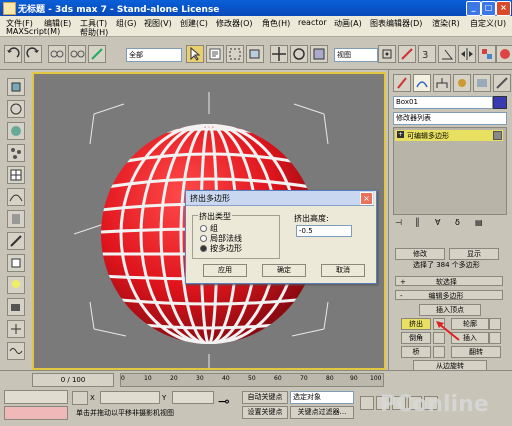 The image size is (512, 426). Describe the element at coordinates (503, 8) in the screenshot. I see `close-button: ×` at that location.